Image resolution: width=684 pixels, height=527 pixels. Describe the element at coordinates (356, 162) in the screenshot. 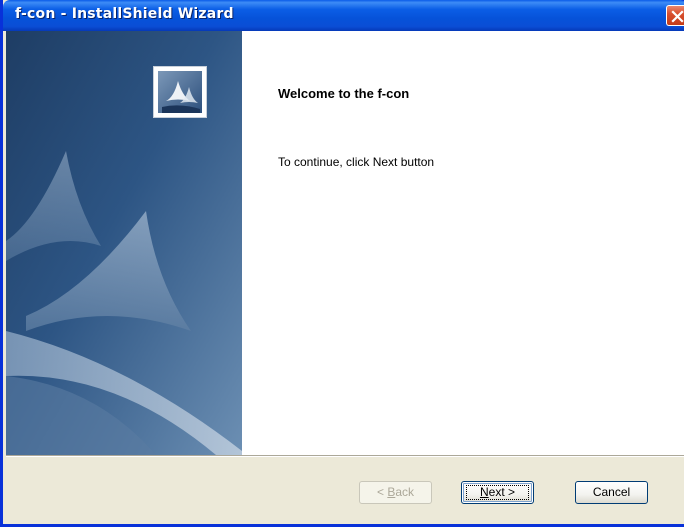

I see `welcome-message: To continue, click Next button` at that location.